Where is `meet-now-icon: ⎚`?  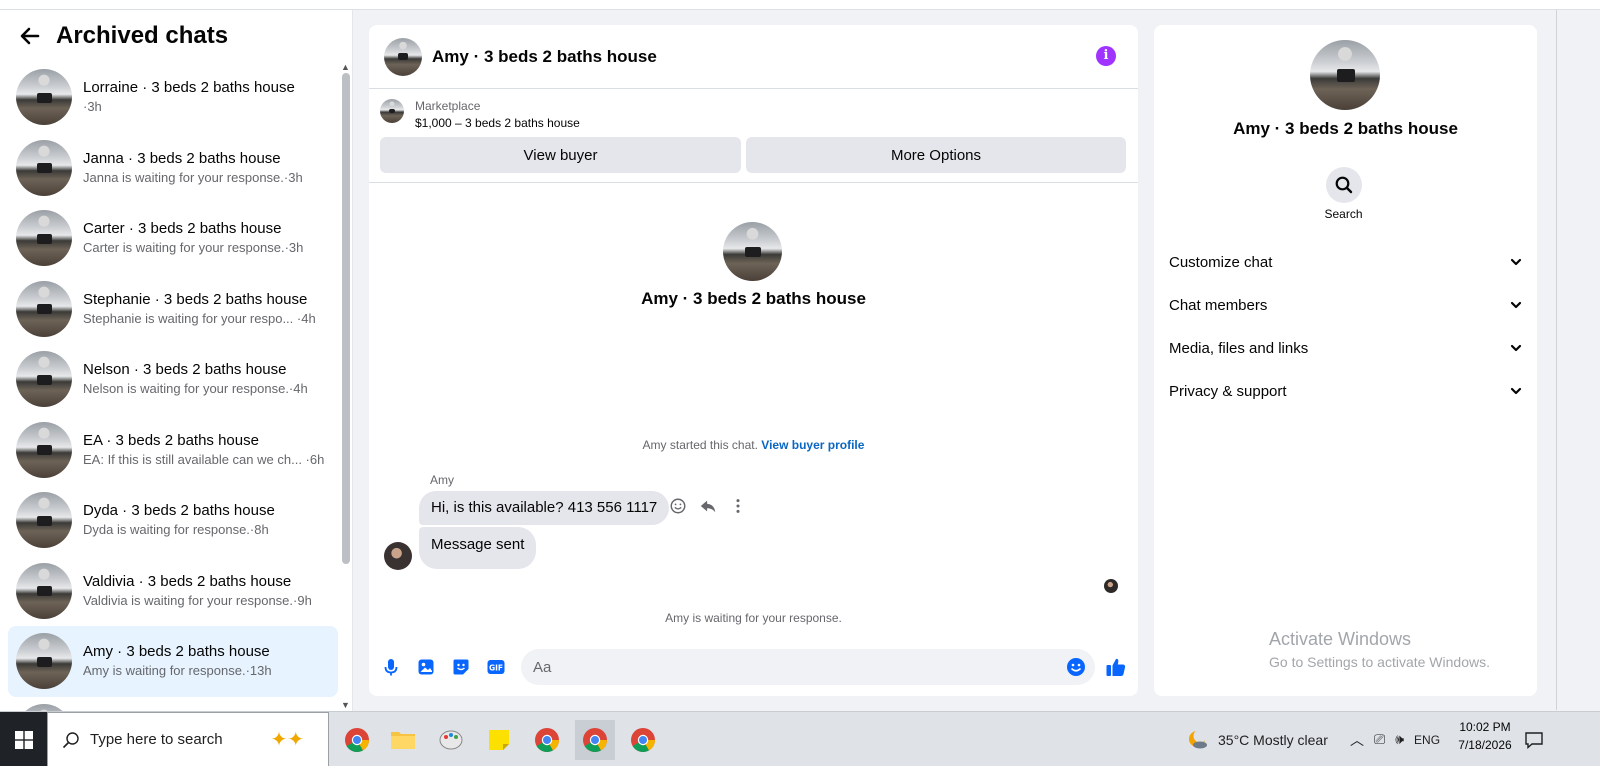 meet-now-icon: ⎚ is located at coordinates (1379, 739).